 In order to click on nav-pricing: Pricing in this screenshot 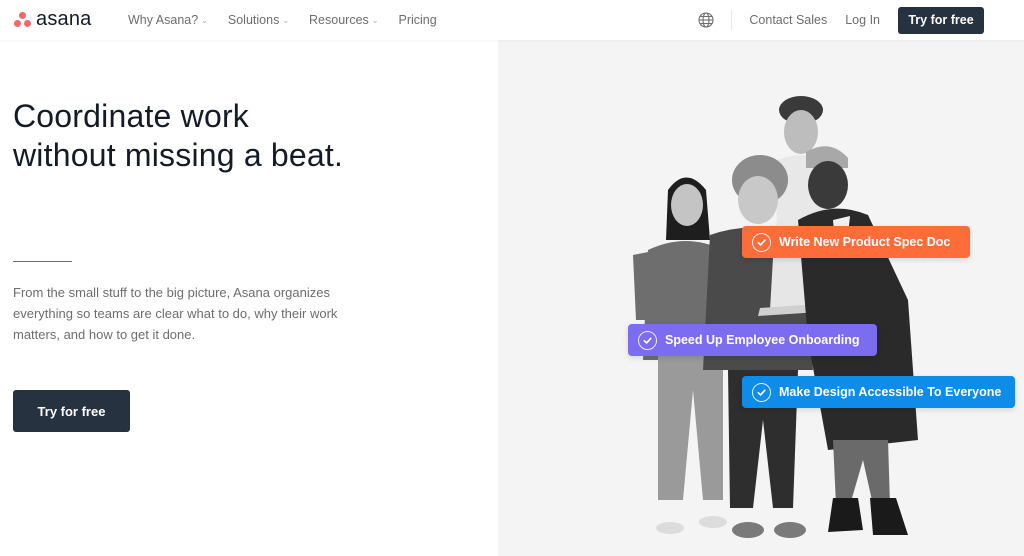, I will do `click(417, 20)`.